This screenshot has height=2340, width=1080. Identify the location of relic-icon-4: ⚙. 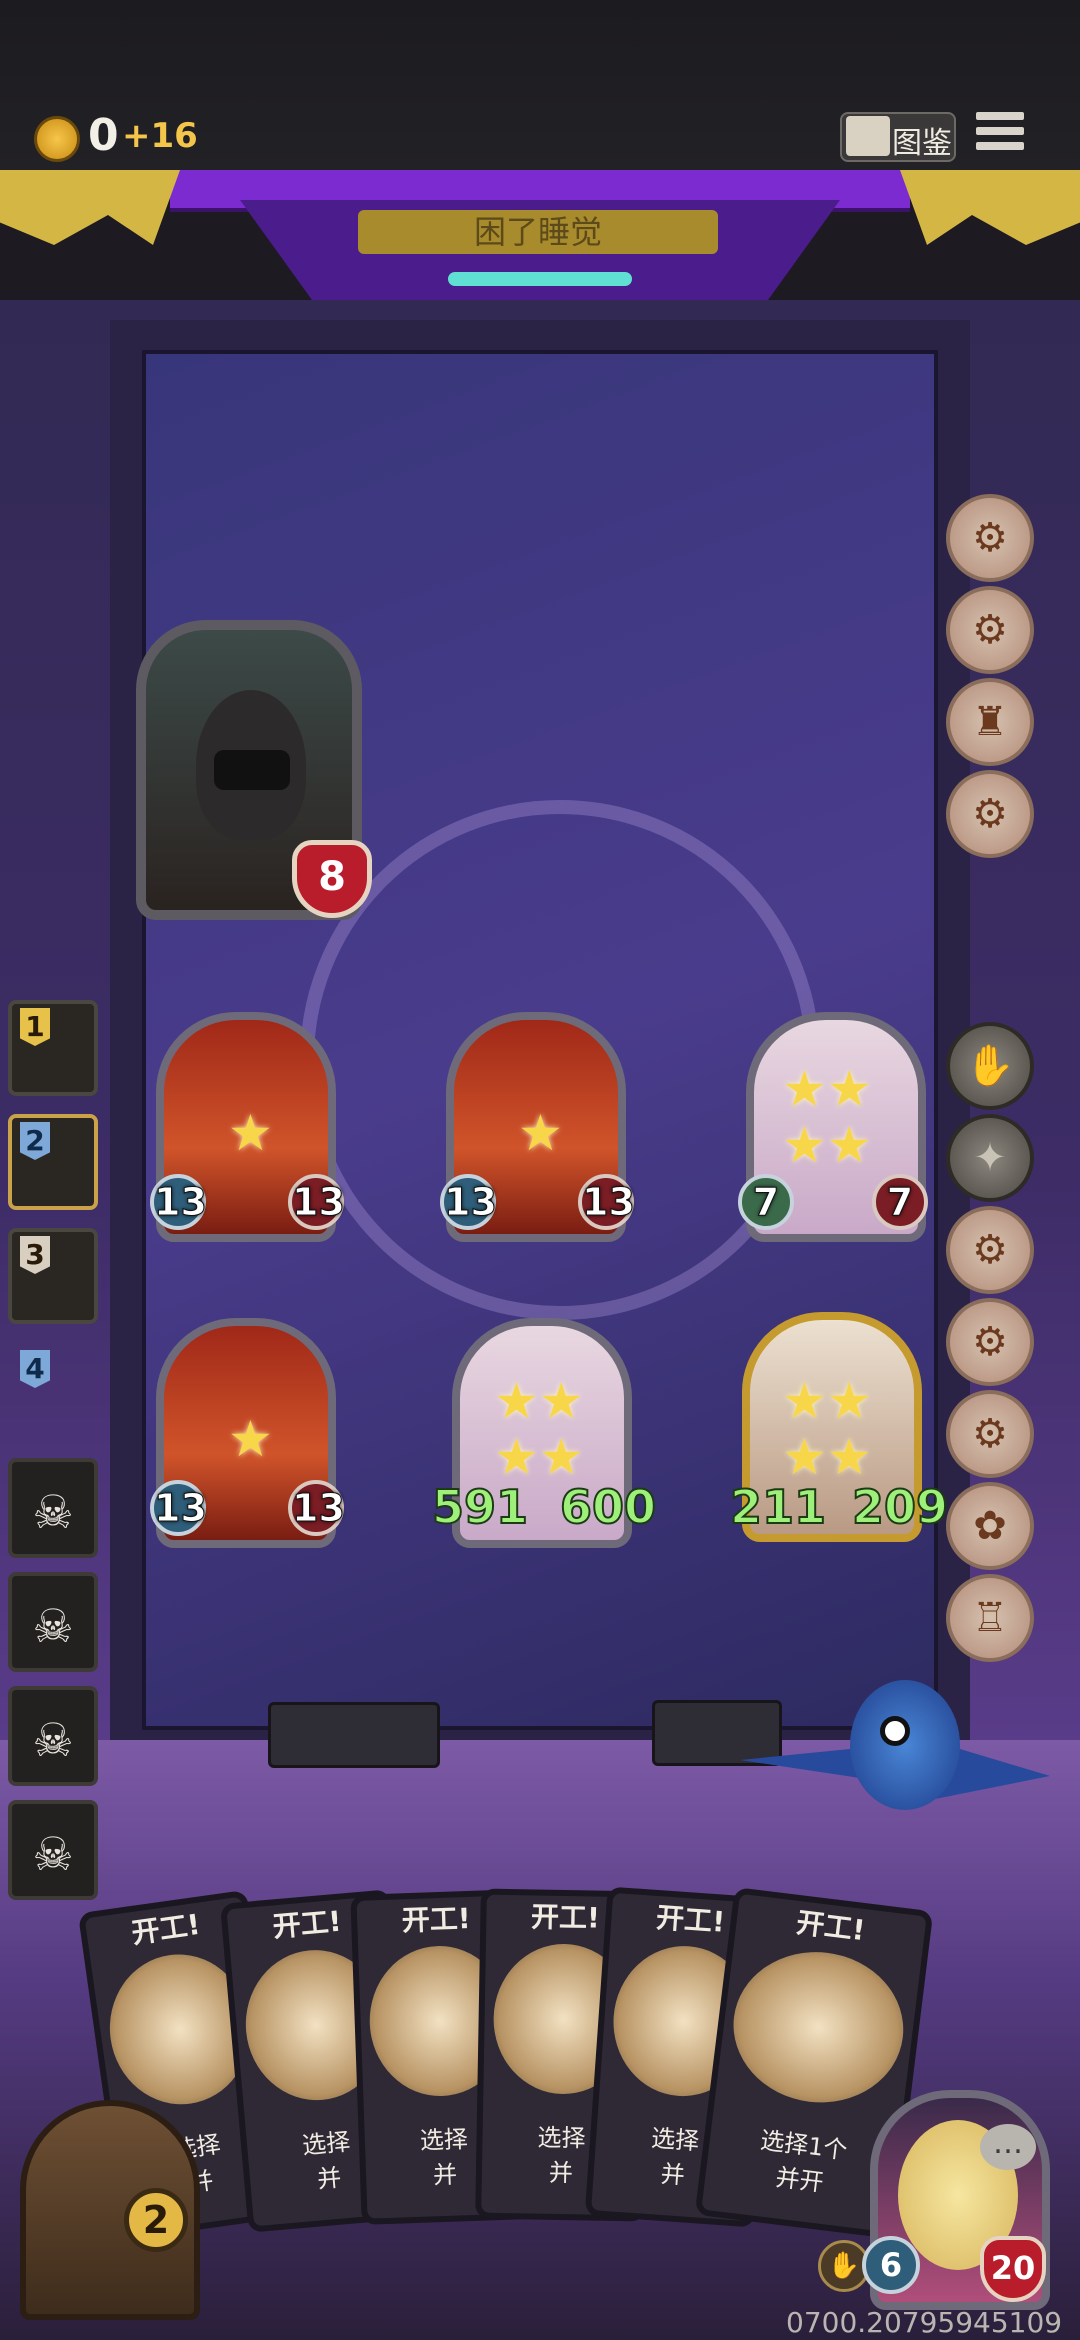
(990, 814).